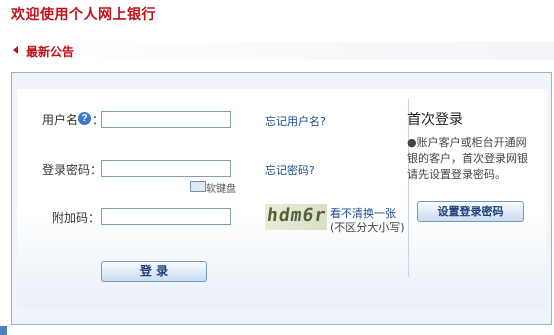 This screenshot has width=554, height=335. What do you see at coordinates (72, 170) in the screenshot?
I see `password-label: 登录密码：` at bounding box center [72, 170].